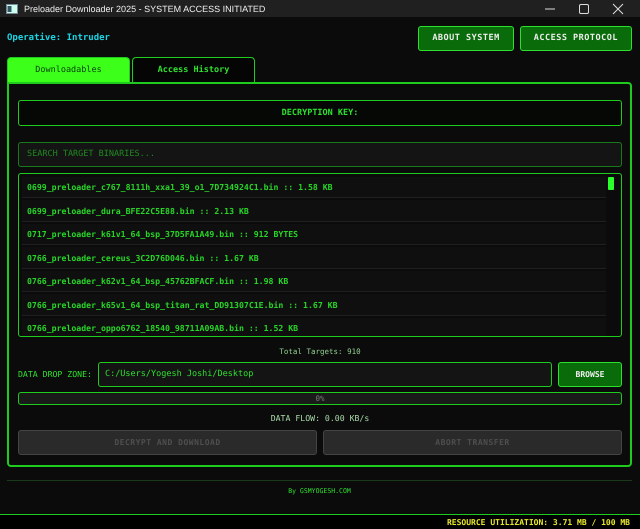 This screenshot has height=529, width=640. I want to click on app-icon, so click(12, 8).